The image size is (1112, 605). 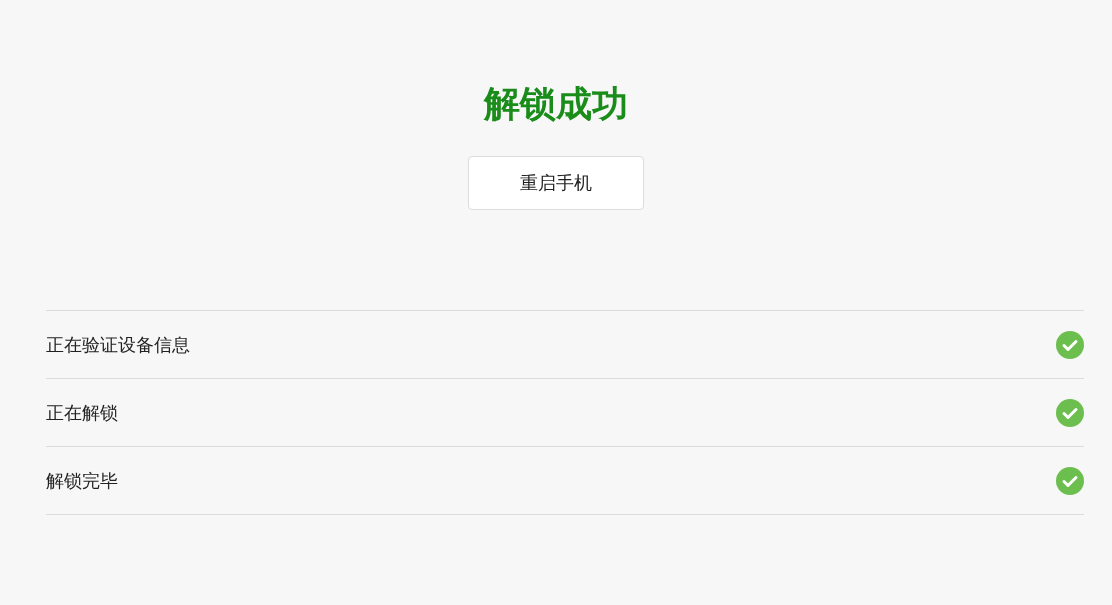 I want to click on restart-button: 重启手机, so click(x=556, y=183).